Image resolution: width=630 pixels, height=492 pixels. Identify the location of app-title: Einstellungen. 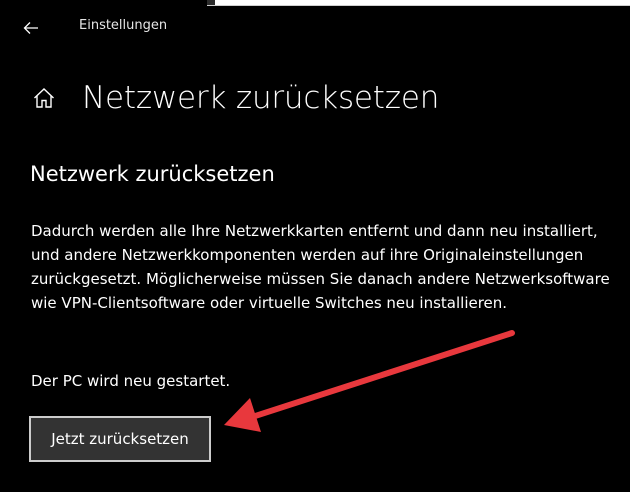
(123, 25).